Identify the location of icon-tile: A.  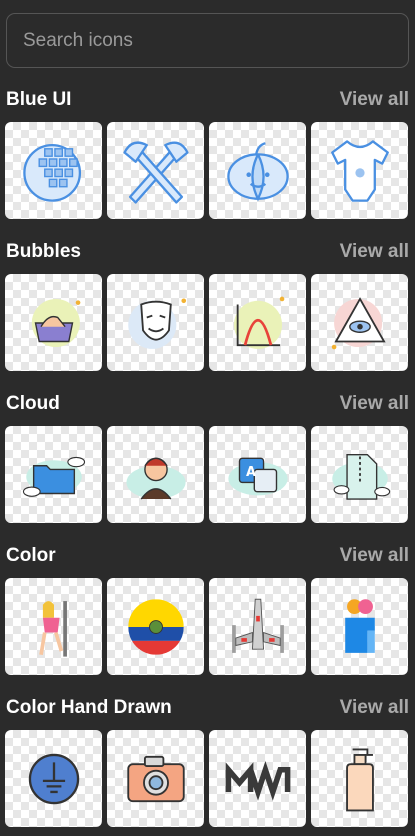
(257, 474).